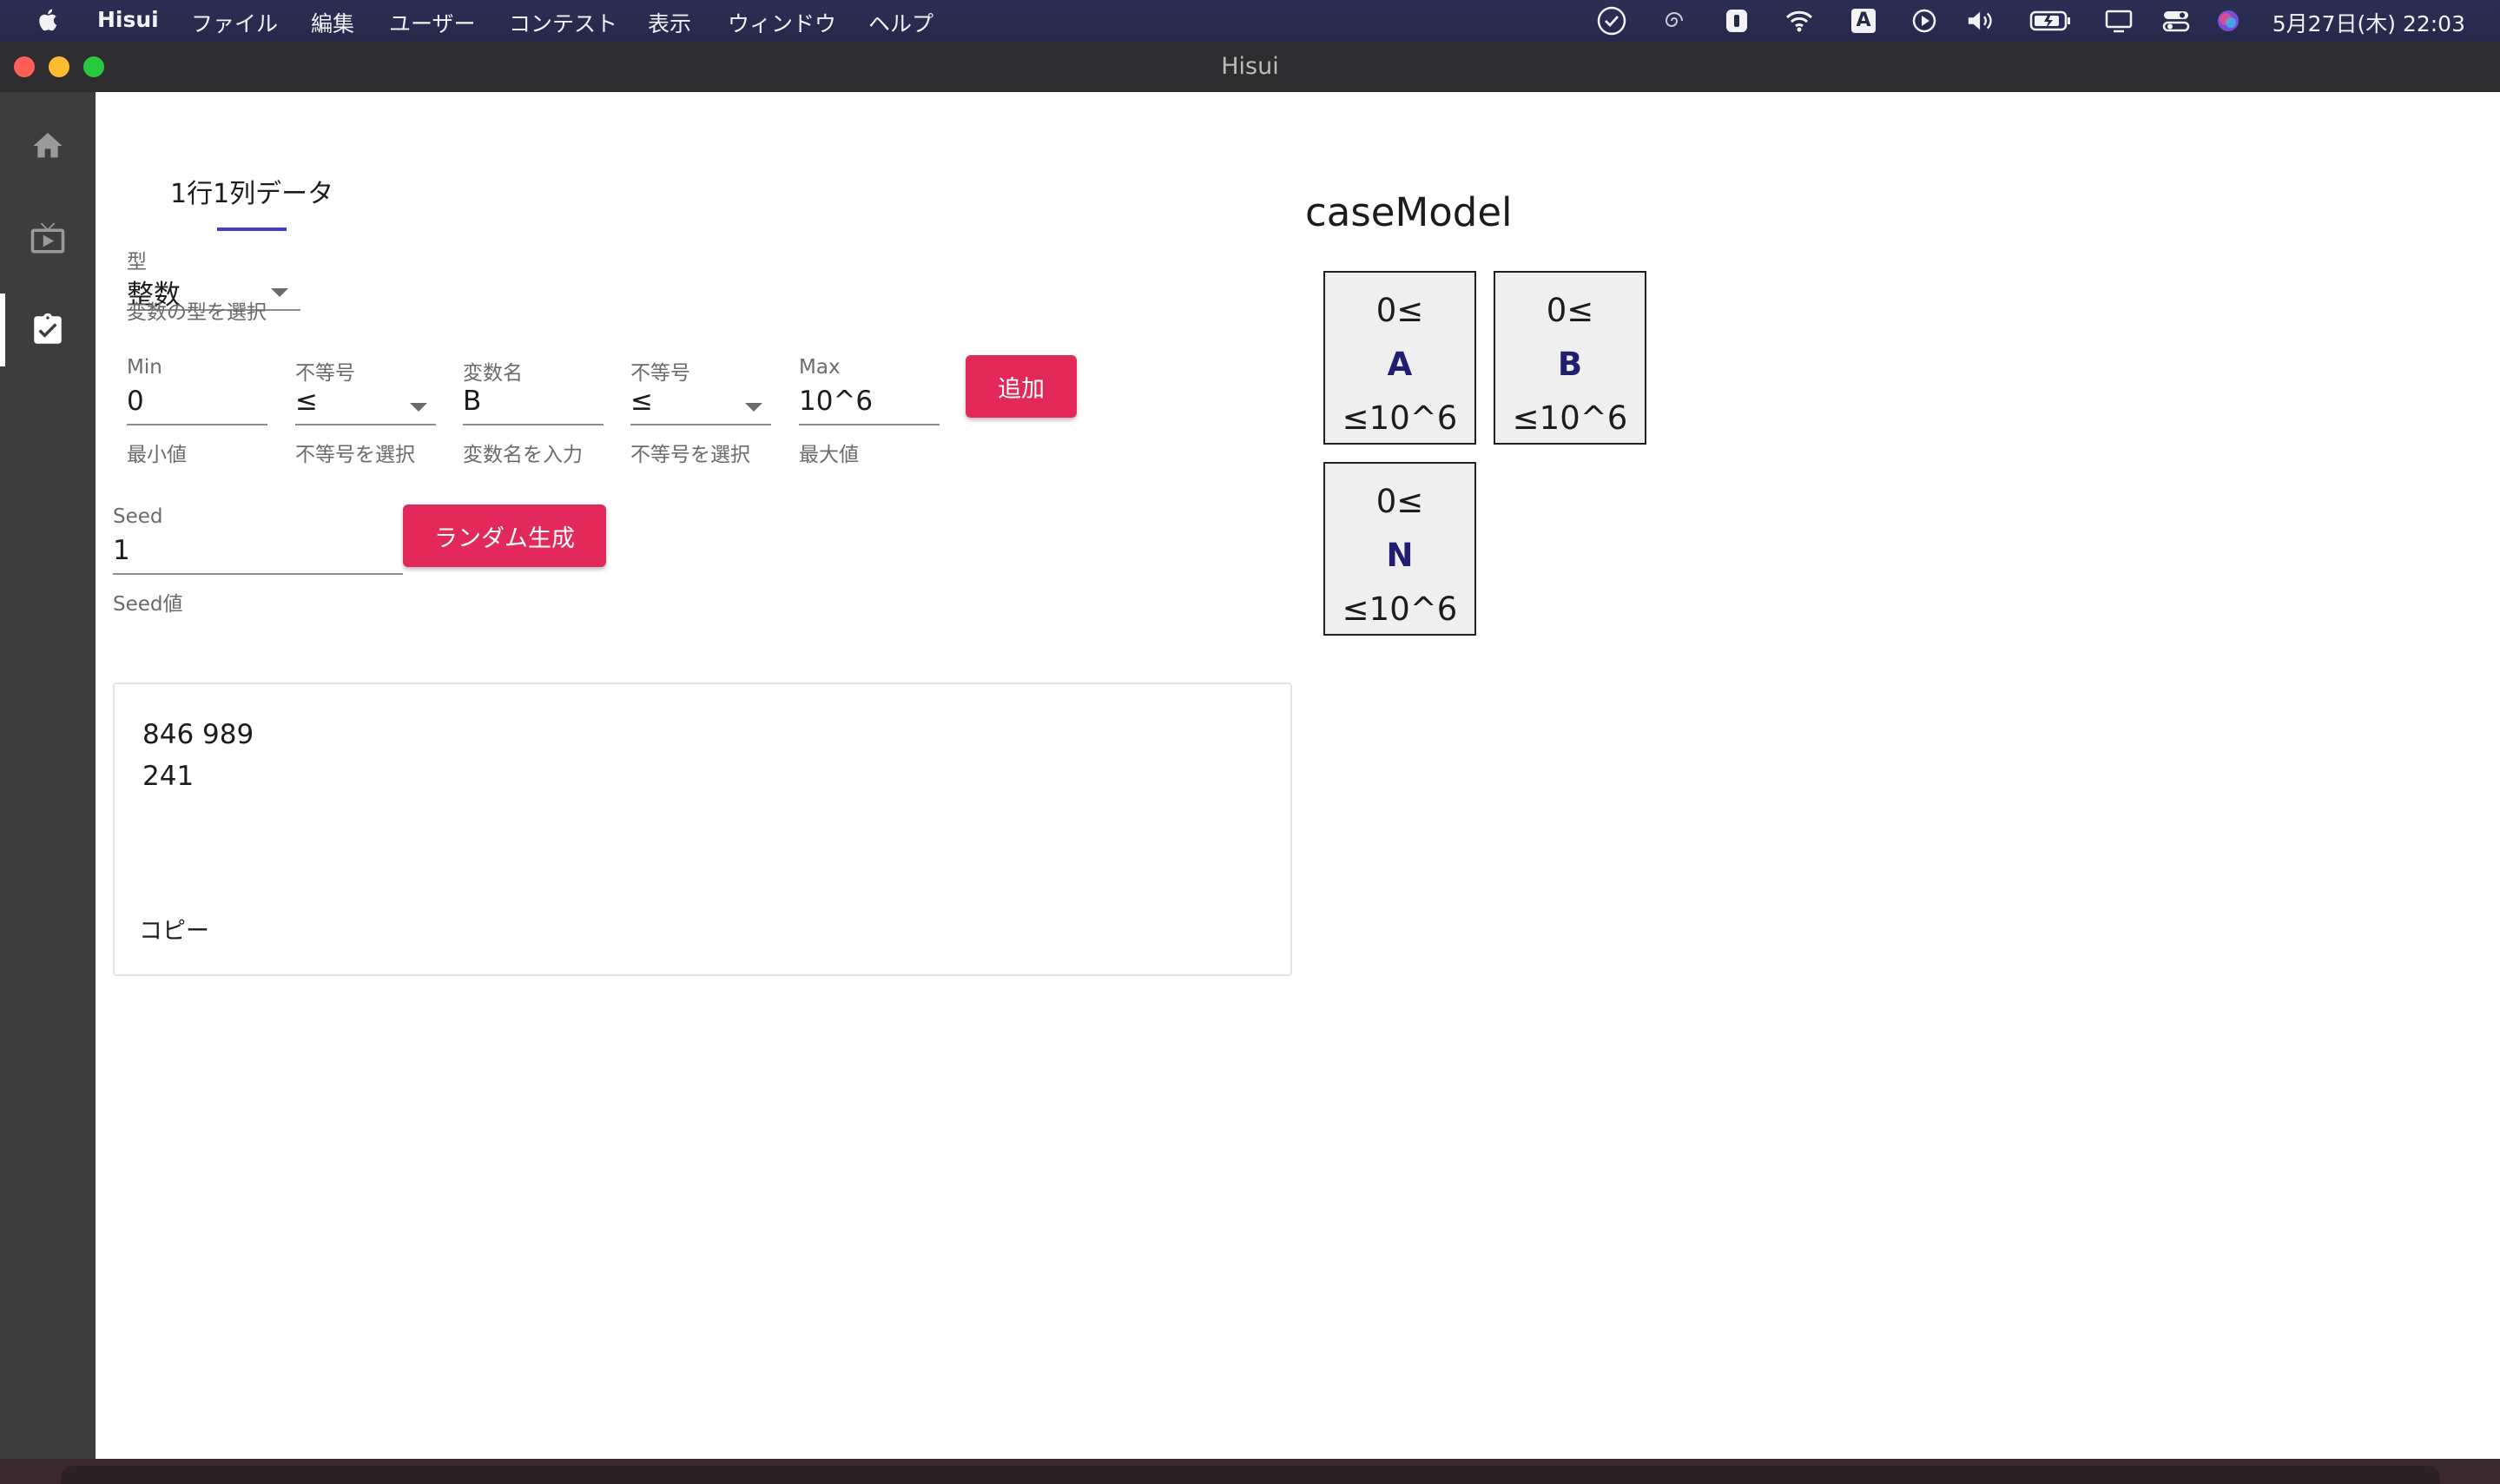  I want to click on variable-name: A, so click(1400, 364).